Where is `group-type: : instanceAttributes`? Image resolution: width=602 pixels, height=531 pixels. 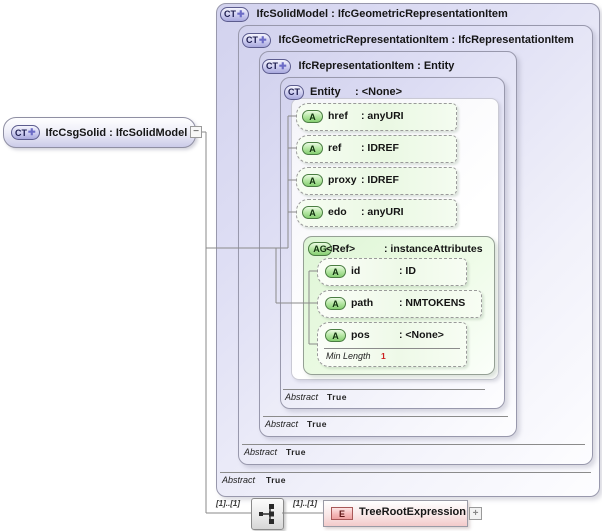
group-type: : instanceAttributes is located at coordinates (433, 249).